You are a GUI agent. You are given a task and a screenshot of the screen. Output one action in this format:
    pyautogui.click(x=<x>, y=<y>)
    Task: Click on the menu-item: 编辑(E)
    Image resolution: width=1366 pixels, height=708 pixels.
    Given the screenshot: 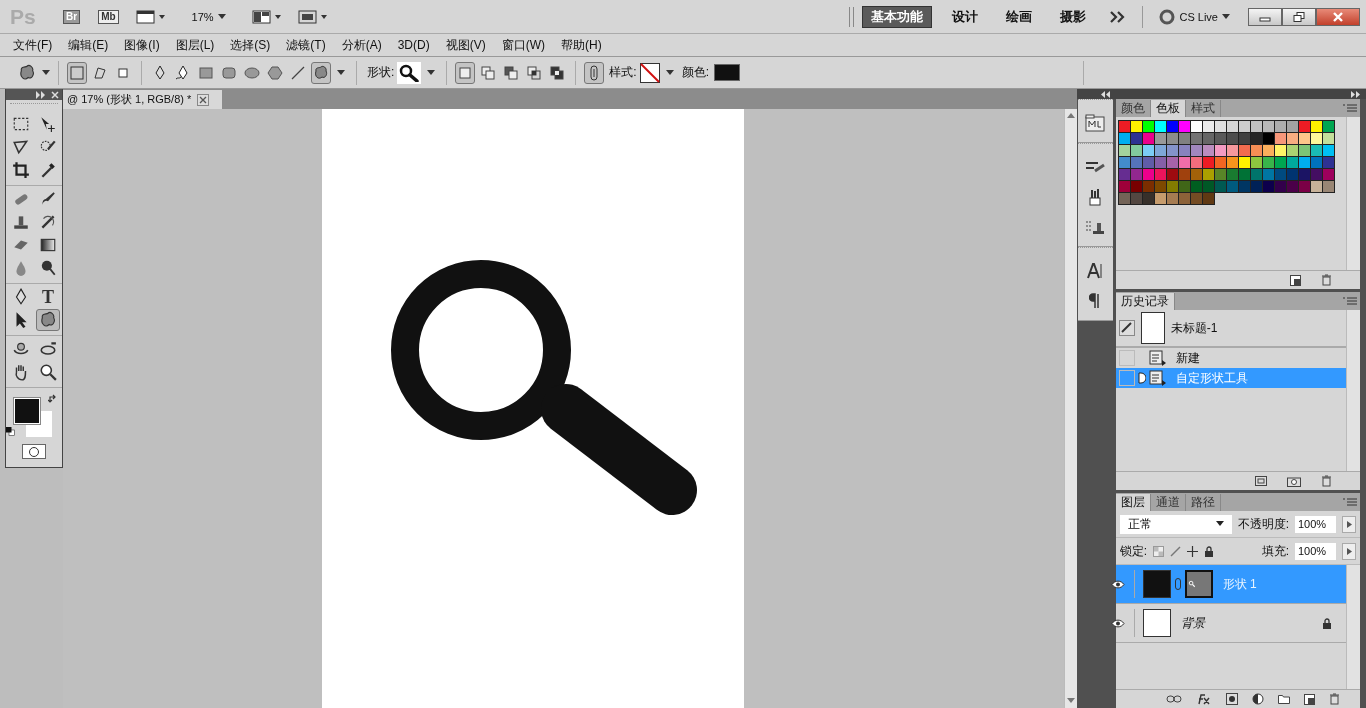 What is the action you would take?
    pyautogui.click(x=88, y=45)
    